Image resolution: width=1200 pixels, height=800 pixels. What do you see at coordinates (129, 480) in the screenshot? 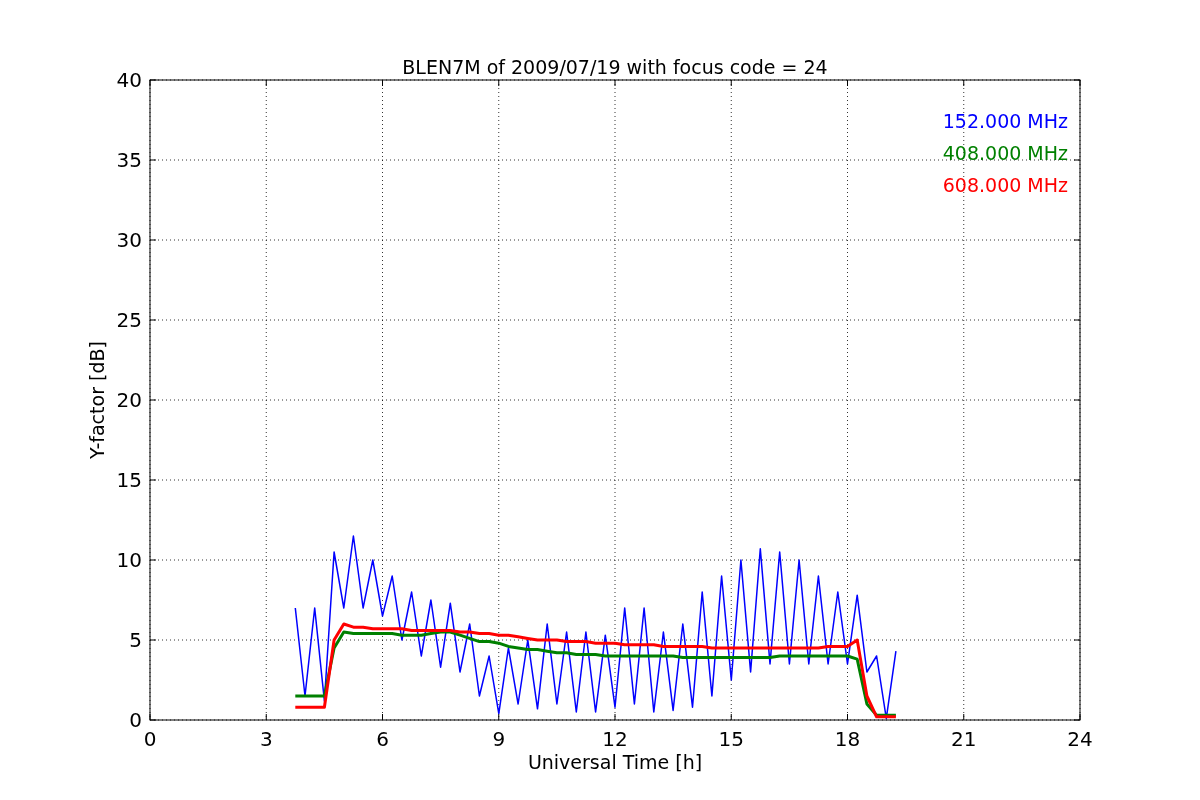
I see `y-tick-label: 15` at bounding box center [129, 480].